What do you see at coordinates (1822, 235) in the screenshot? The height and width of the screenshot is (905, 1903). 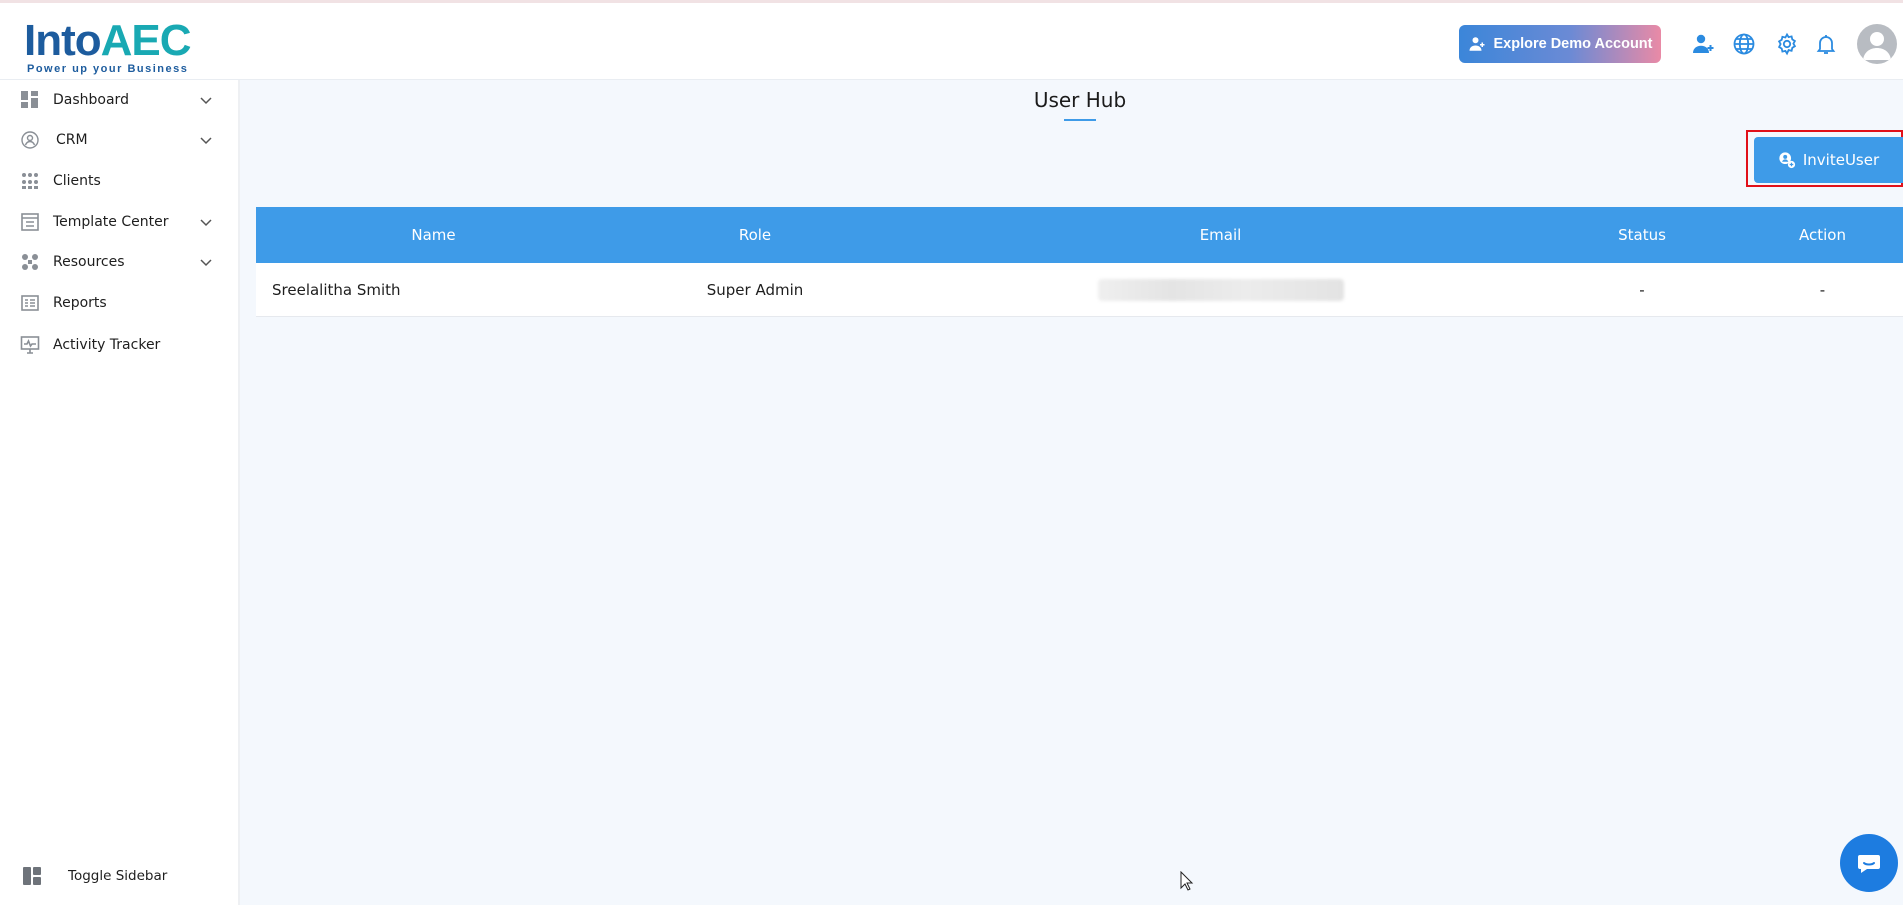 I see `column-header-action: Action` at bounding box center [1822, 235].